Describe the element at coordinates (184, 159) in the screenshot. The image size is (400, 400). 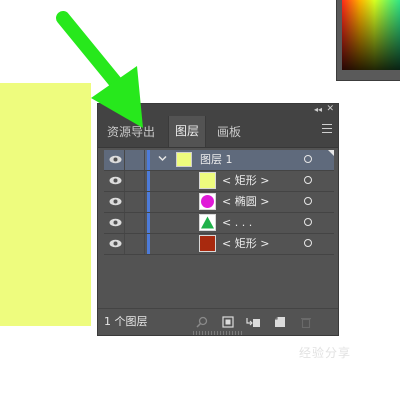
I see `layer-thumbnail` at that location.